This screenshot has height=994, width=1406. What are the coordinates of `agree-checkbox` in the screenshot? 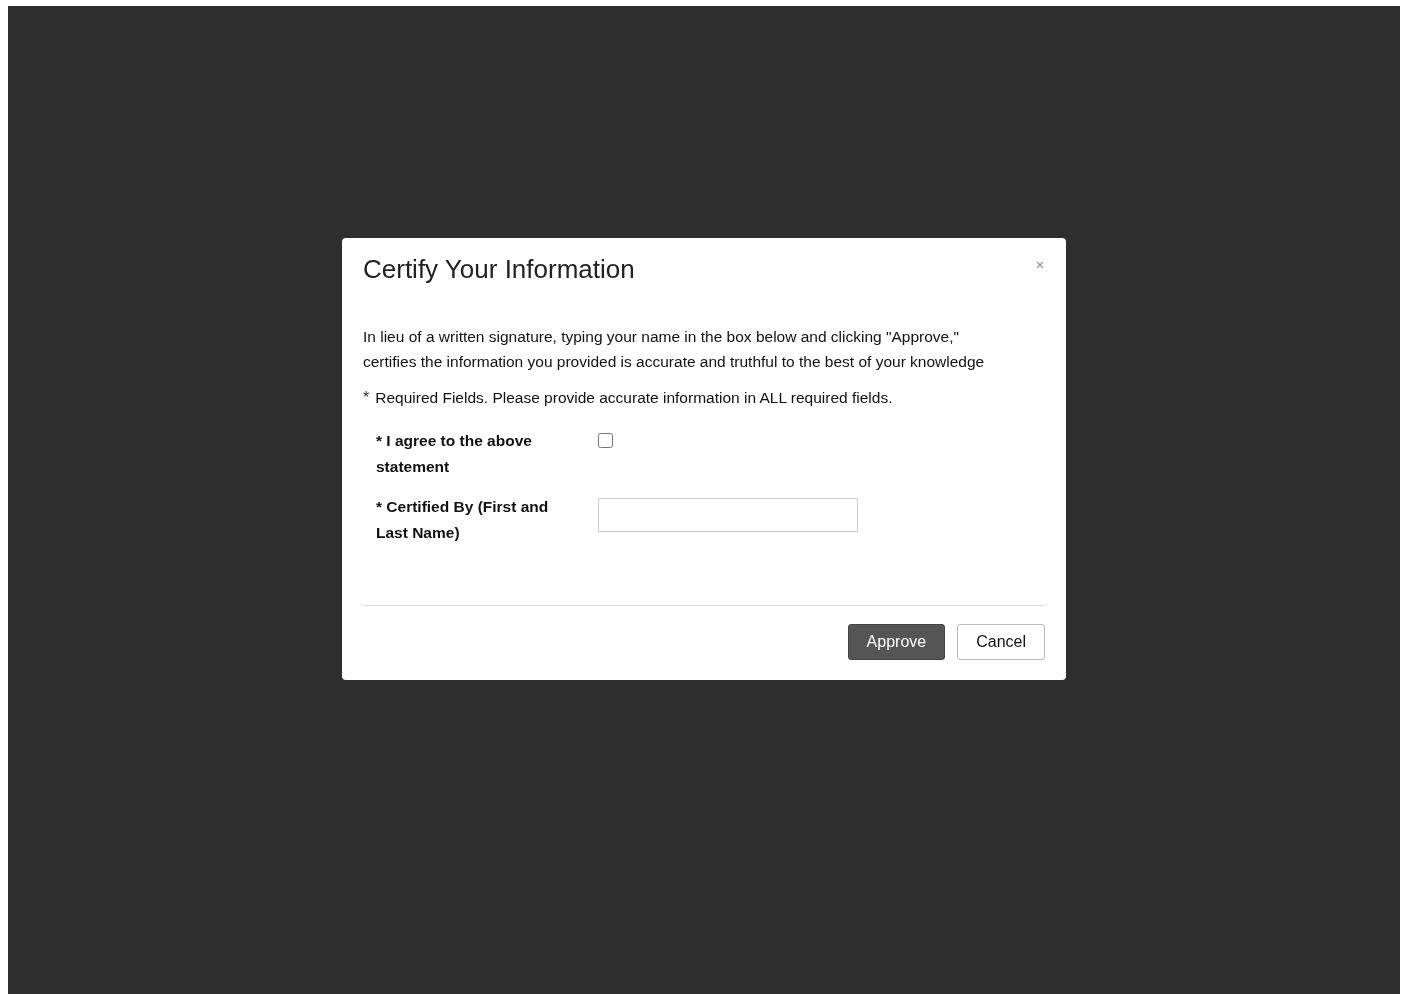 It's located at (605, 440).